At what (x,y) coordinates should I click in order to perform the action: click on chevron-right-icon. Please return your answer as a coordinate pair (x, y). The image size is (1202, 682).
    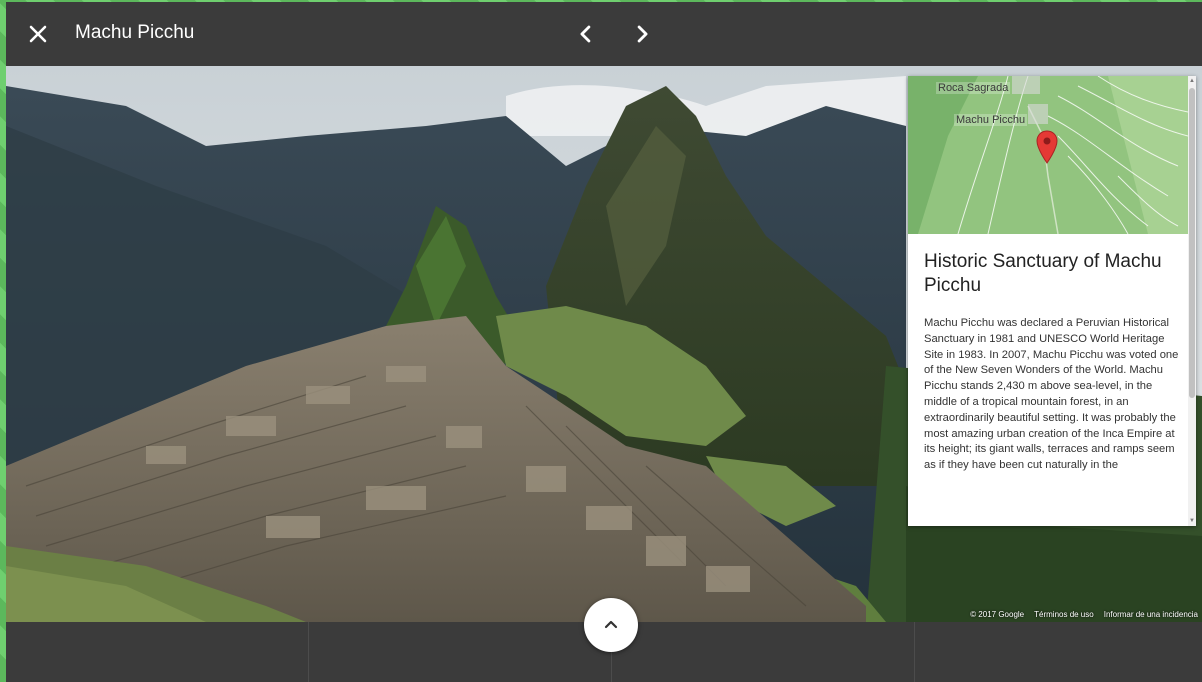
    Looking at the image, I should click on (642, 34).